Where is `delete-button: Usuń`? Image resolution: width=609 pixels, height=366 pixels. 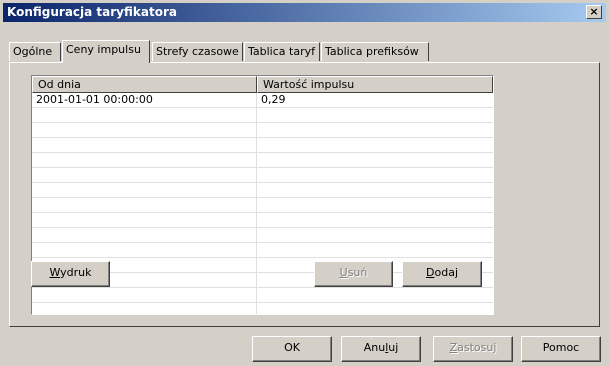
delete-button: Usuń is located at coordinates (353, 274).